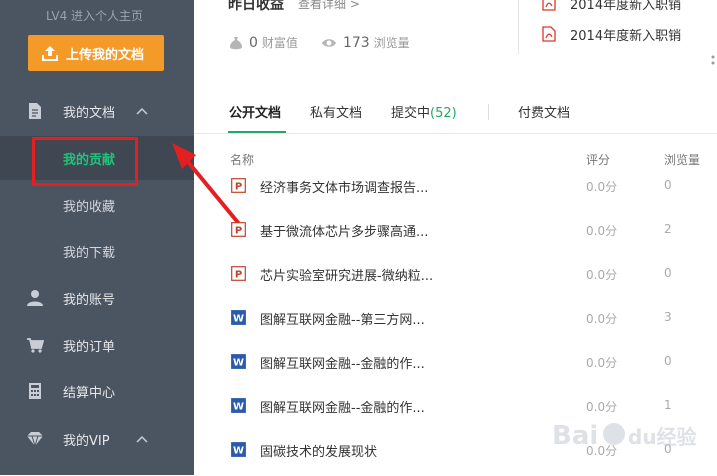 The height and width of the screenshot is (476, 717). I want to click on sidebar-item-my-vip: 我的VIP, so click(97, 439).